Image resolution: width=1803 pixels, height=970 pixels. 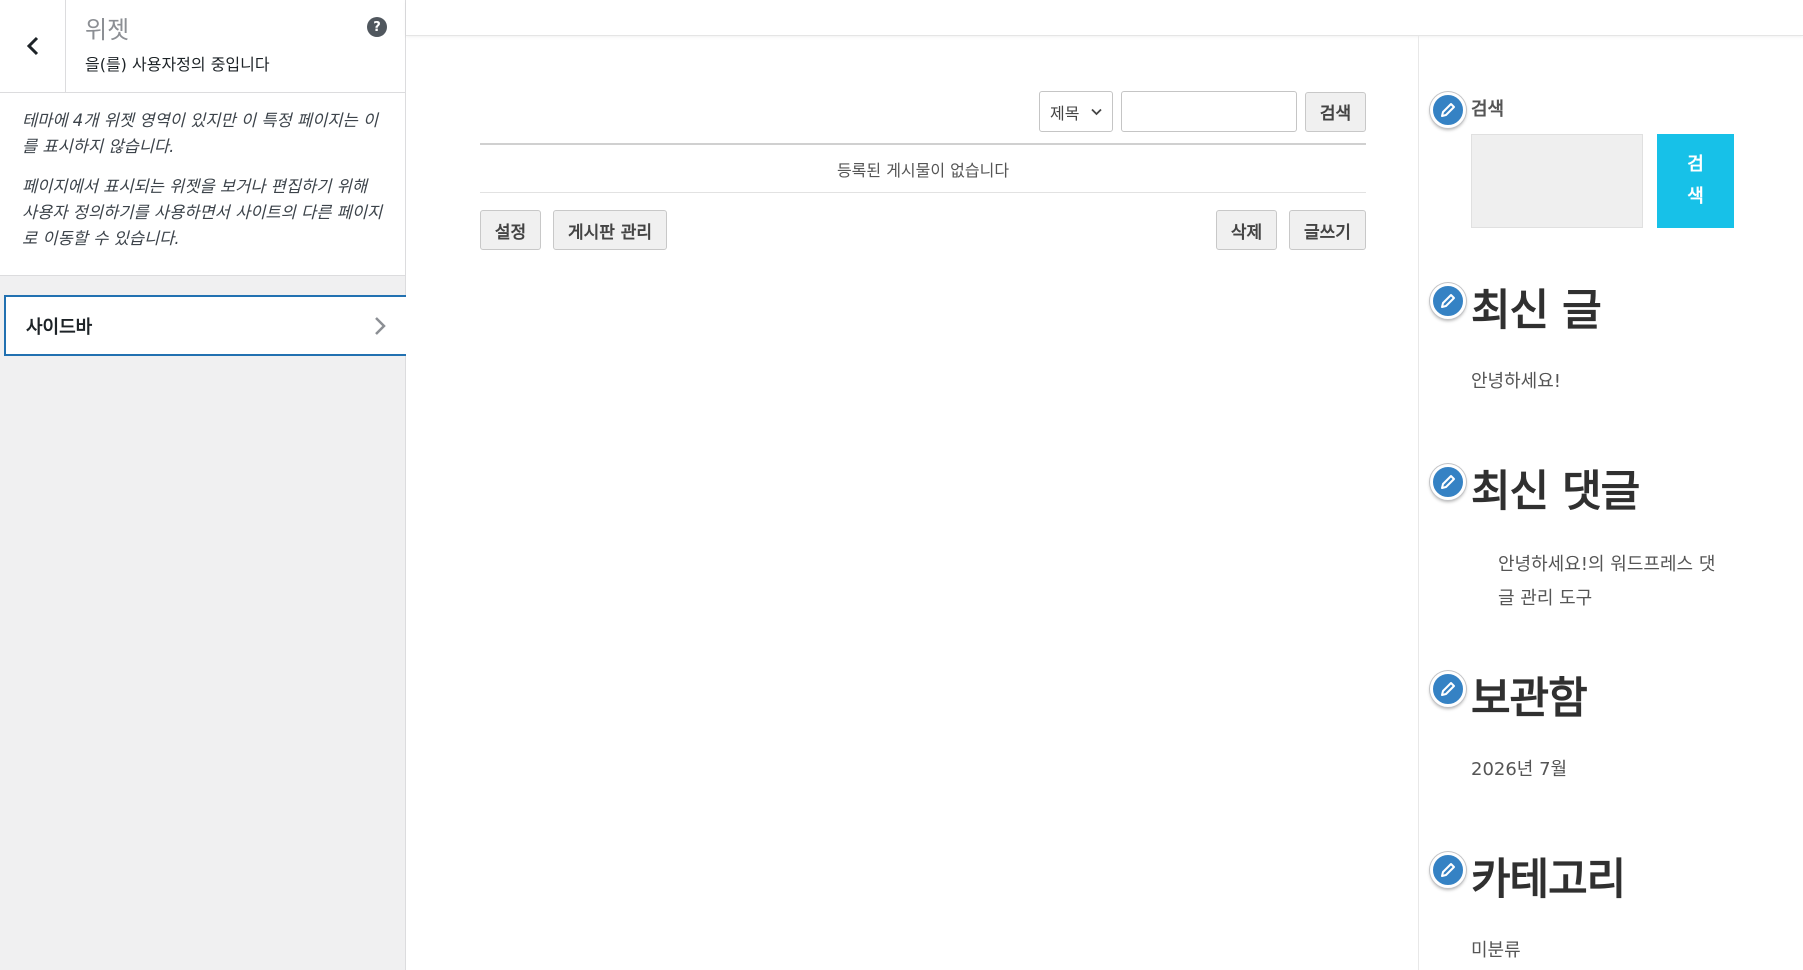 I want to click on archive-link: 2026년 7월, so click(x=1519, y=770).